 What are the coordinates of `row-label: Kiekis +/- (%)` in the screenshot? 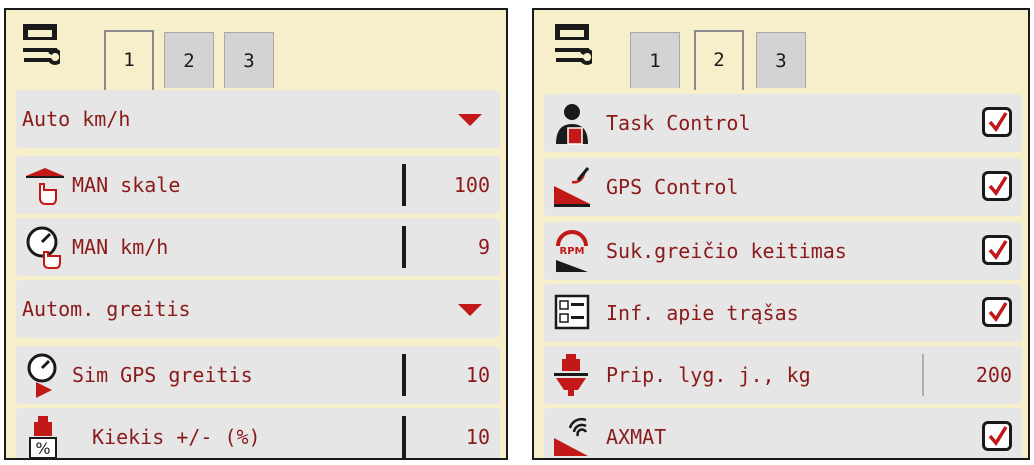 It's located at (176, 437).